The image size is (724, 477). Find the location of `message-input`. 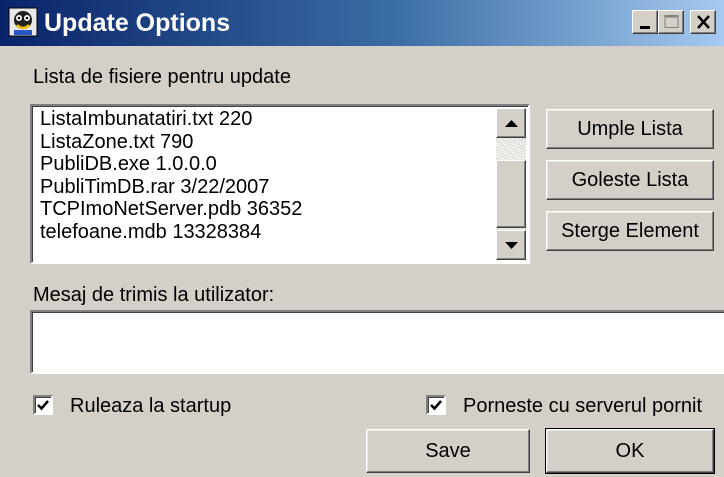

message-input is located at coordinates (377, 342).